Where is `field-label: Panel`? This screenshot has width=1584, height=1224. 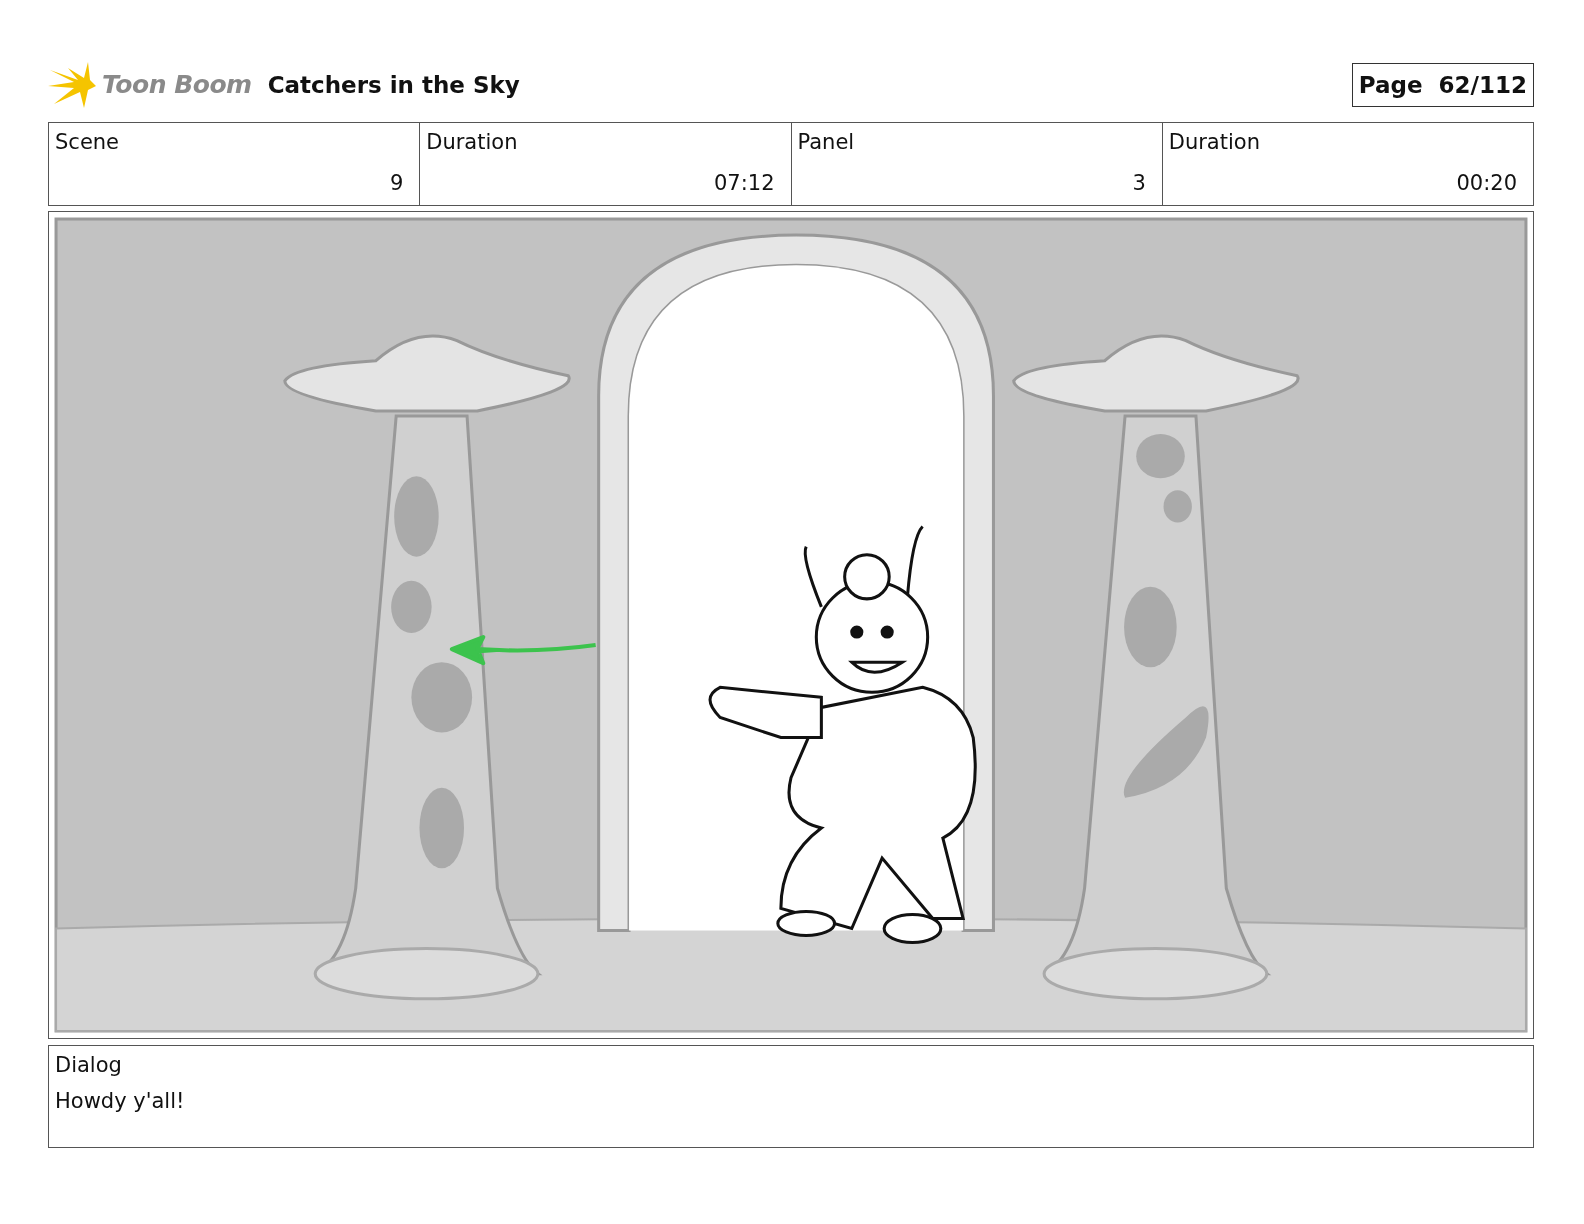
field-label: Panel is located at coordinates (826, 142).